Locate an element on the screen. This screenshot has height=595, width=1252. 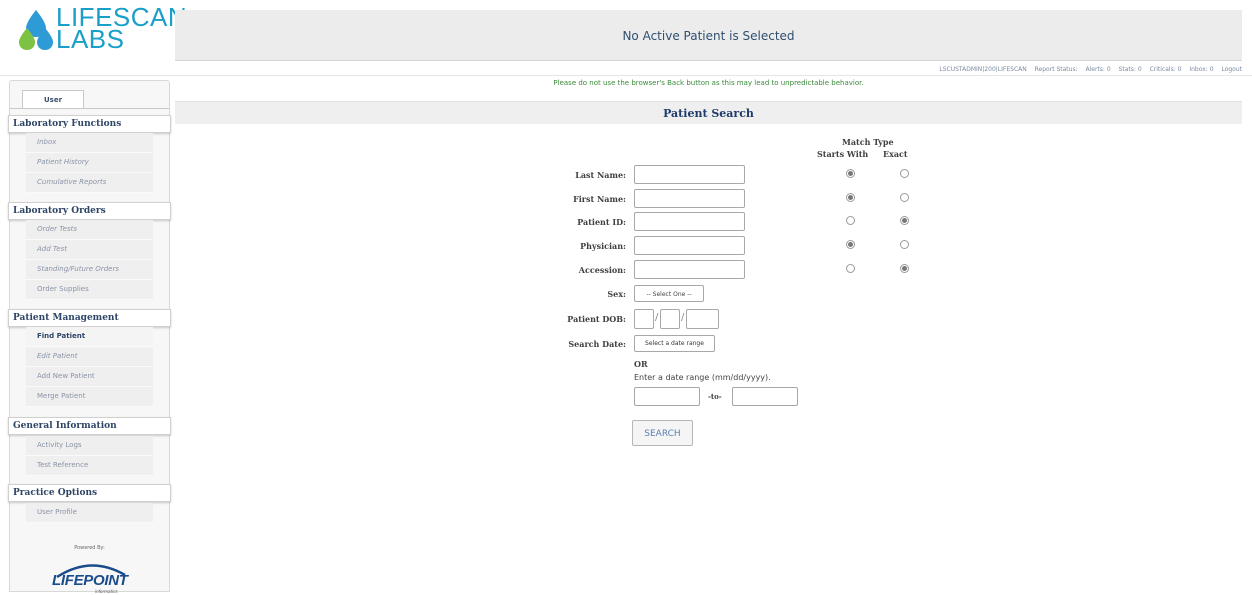
tab-user: User is located at coordinates (53, 99).